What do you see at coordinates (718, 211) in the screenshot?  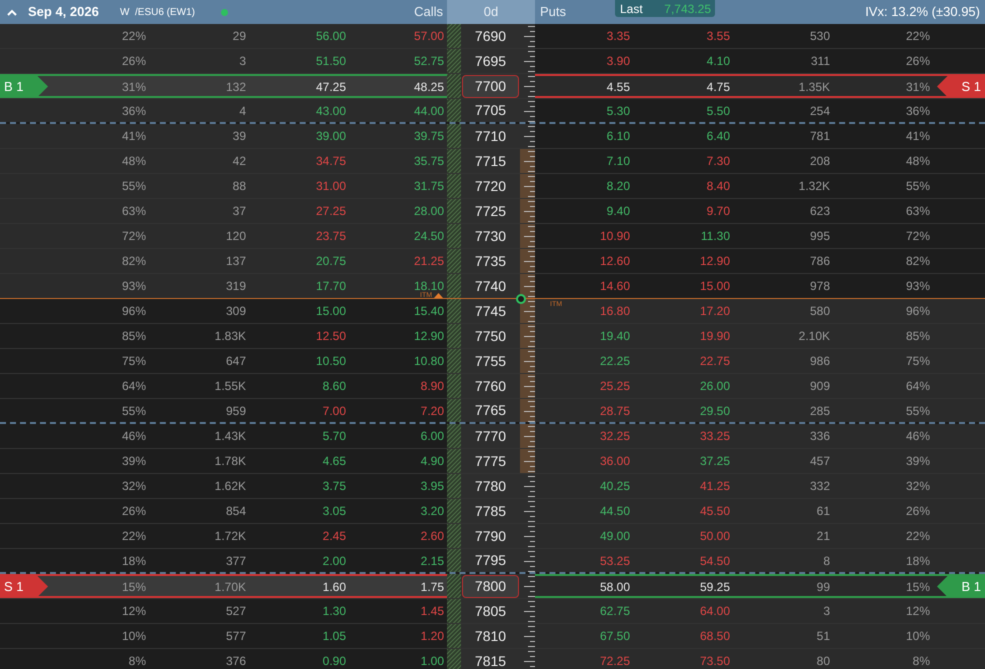 I see `ask-price: 9.70` at bounding box center [718, 211].